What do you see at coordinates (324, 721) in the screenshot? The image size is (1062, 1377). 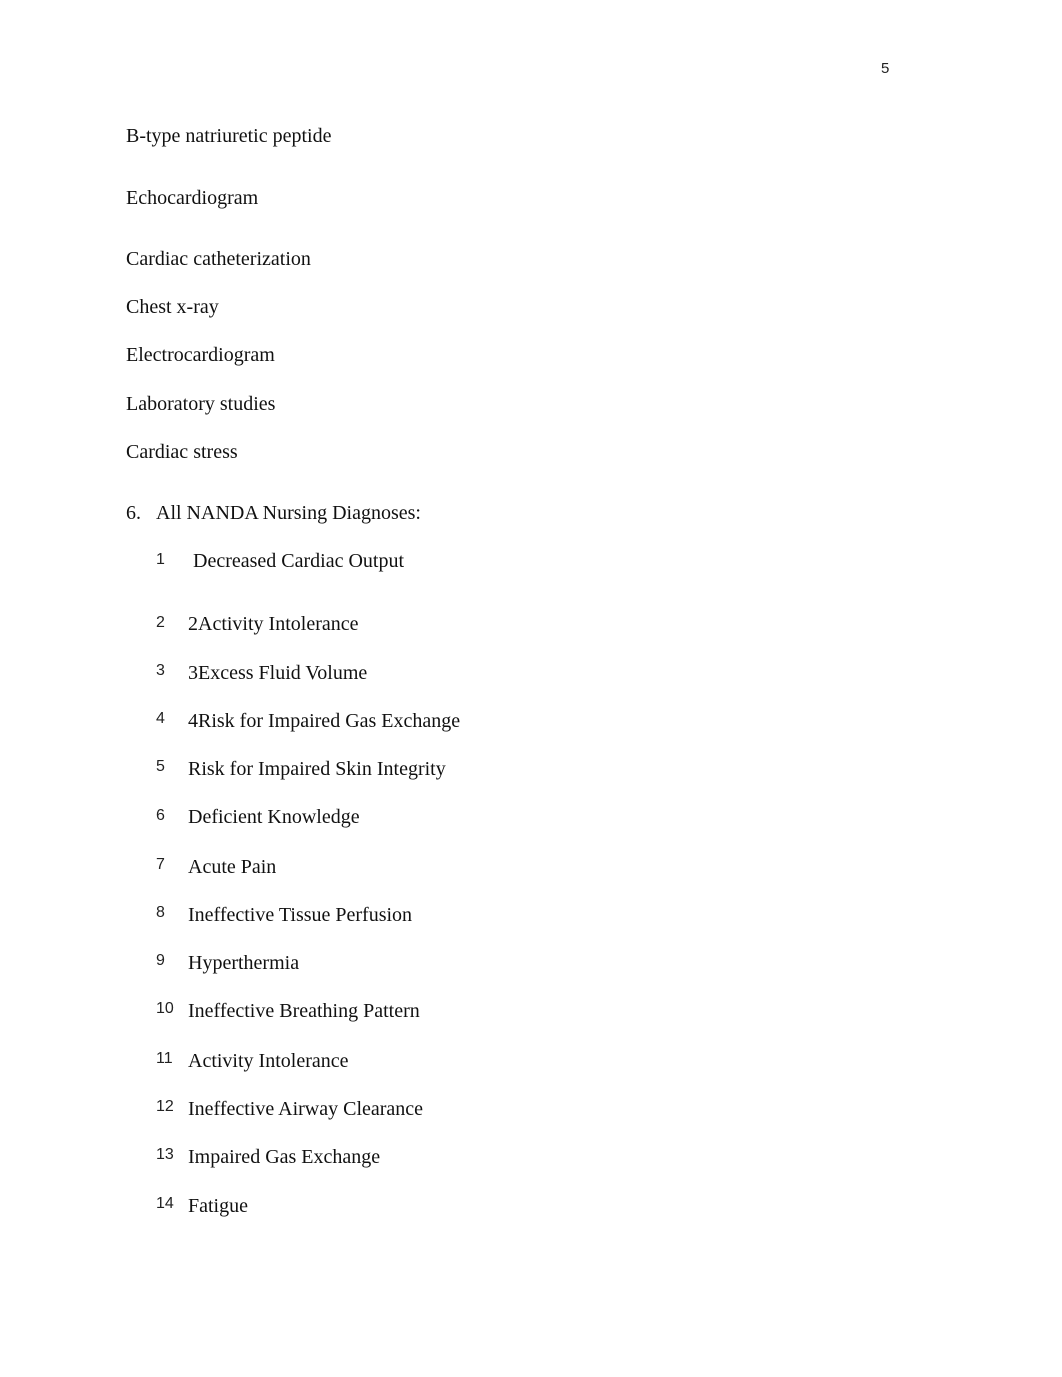 I see `diagnosis-text: 4Risk for Impaired Gas Exchange` at bounding box center [324, 721].